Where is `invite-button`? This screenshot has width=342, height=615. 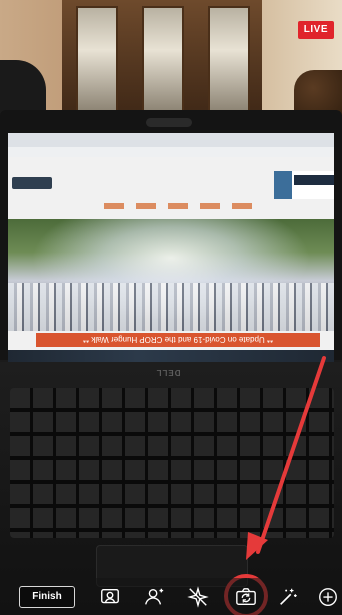 invite-button is located at coordinates (154, 597).